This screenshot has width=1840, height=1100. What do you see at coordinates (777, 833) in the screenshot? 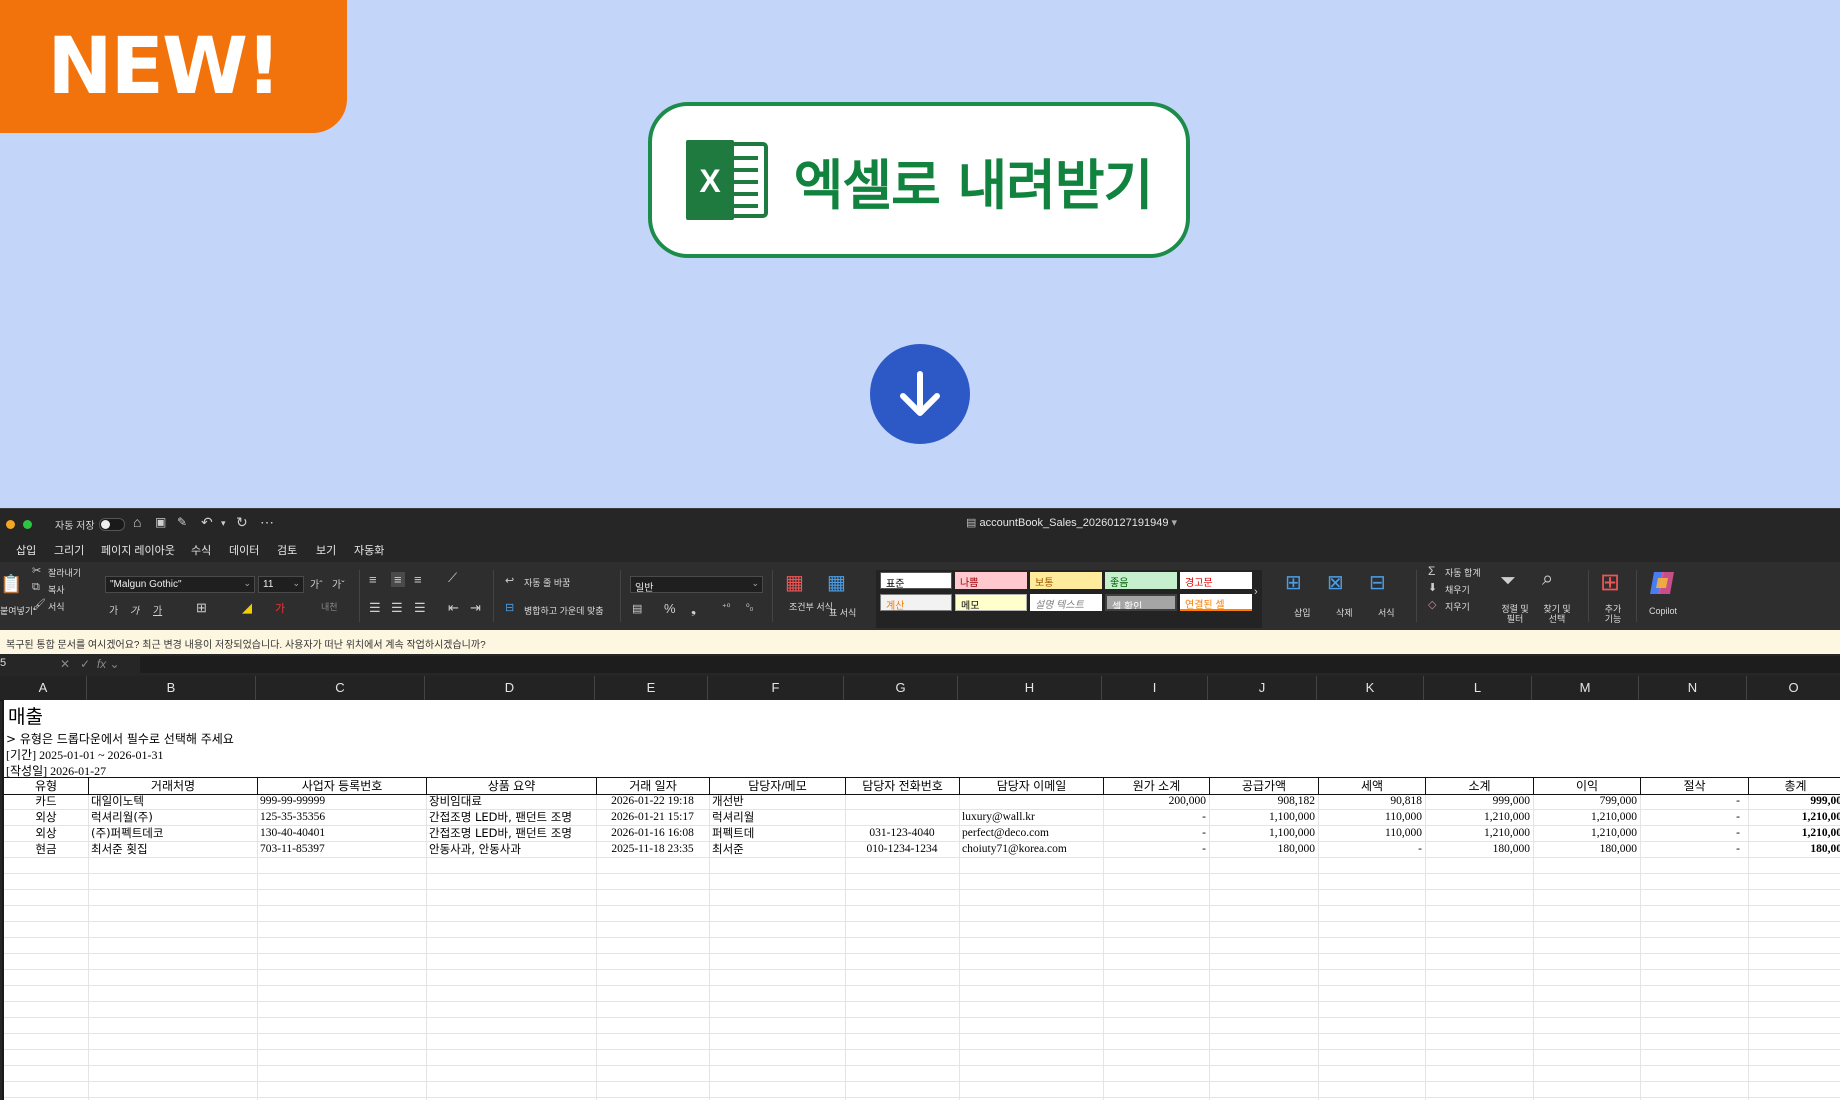
I see `table-cell: 퍼펙트데` at bounding box center [777, 833].